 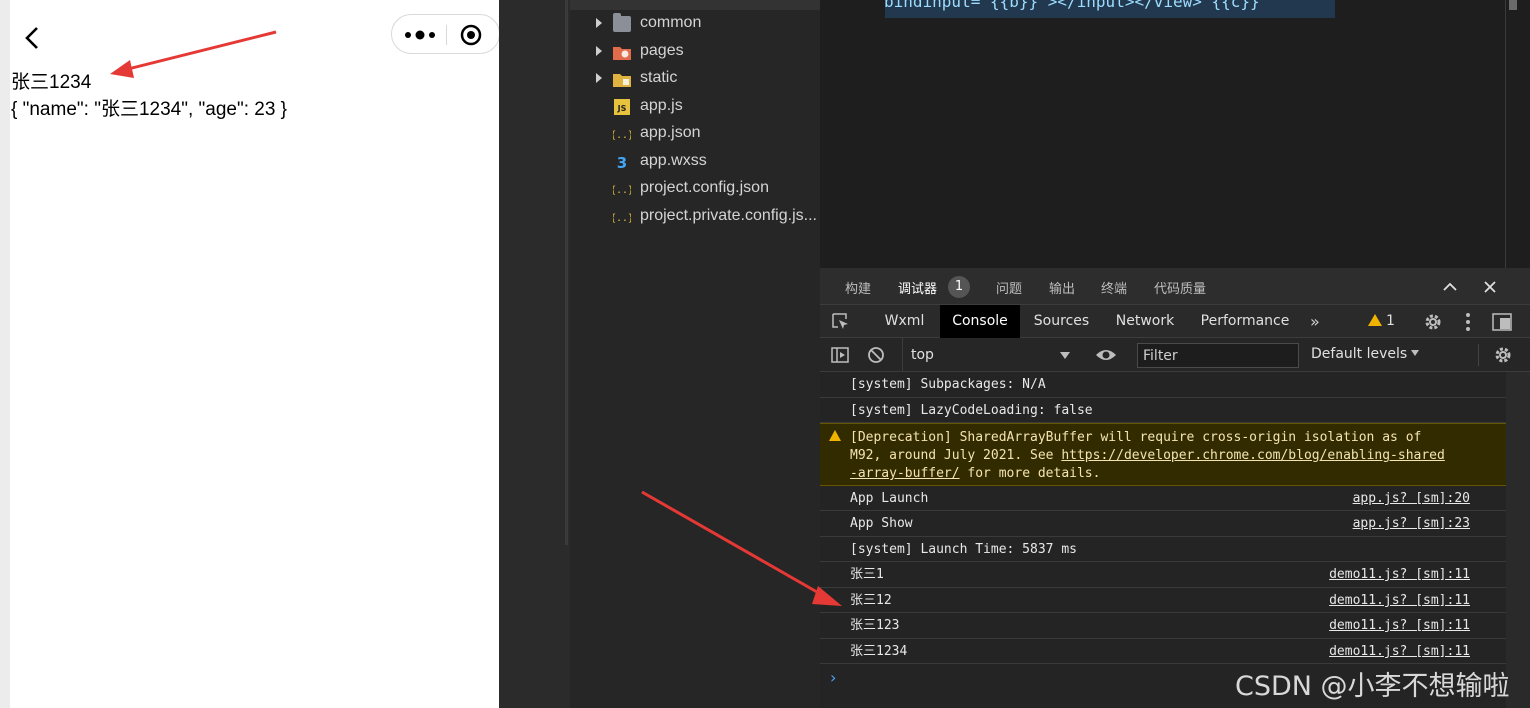 I want to click on splitter, so click(x=566, y=272).